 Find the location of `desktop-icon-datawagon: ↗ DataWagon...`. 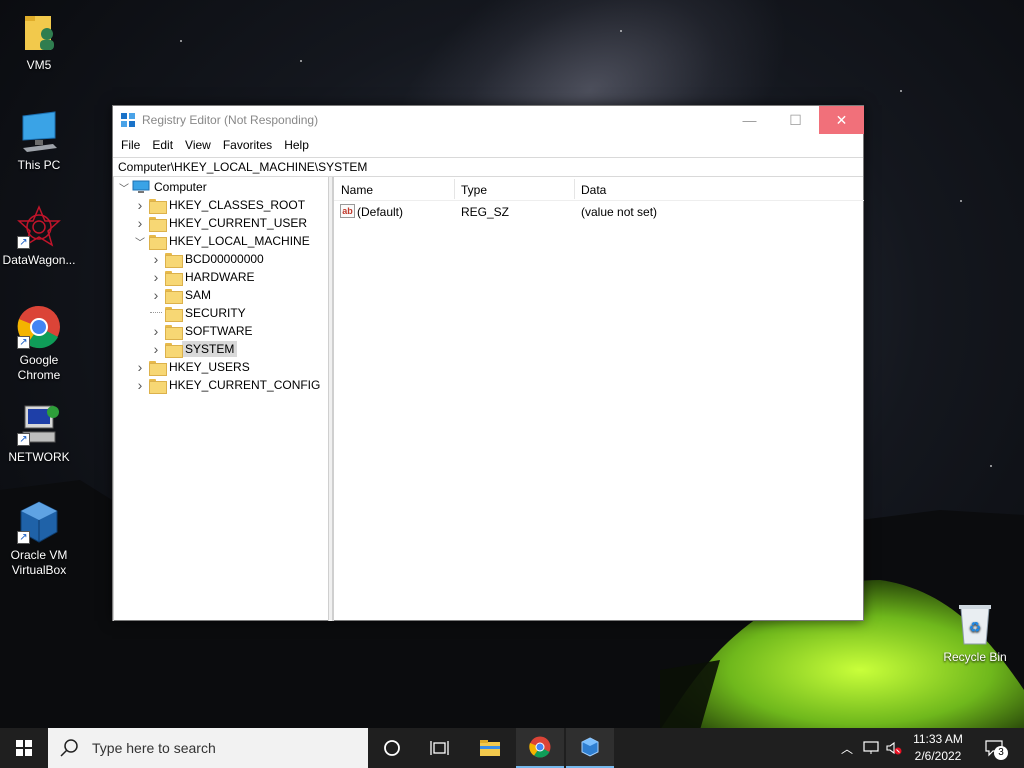

desktop-icon-datawagon: ↗ DataWagon... is located at coordinates (39, 236).